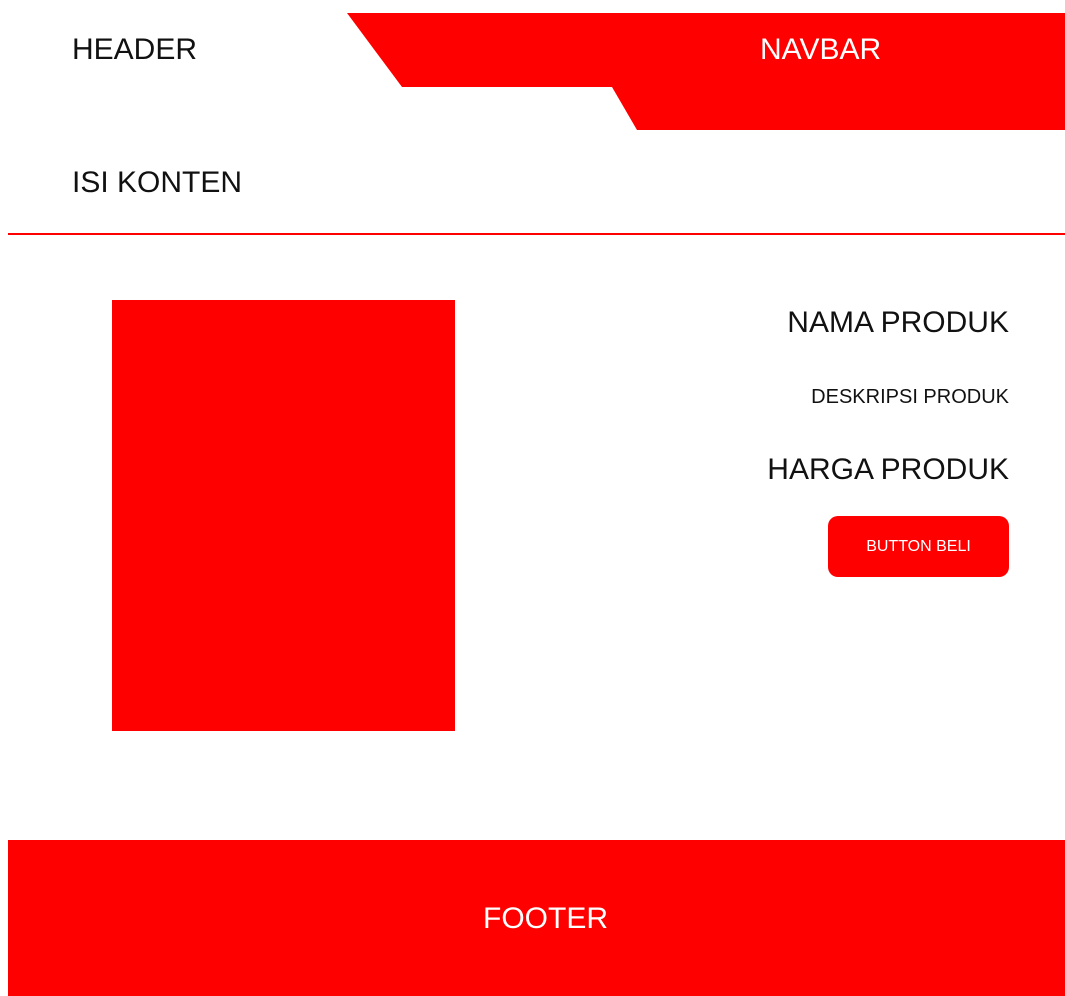 Image resolution: width=1065 pixels, height=996 pixels. Describe the element at coordinates (536, 234) in the screenshot. I see `content-divider` at that location.